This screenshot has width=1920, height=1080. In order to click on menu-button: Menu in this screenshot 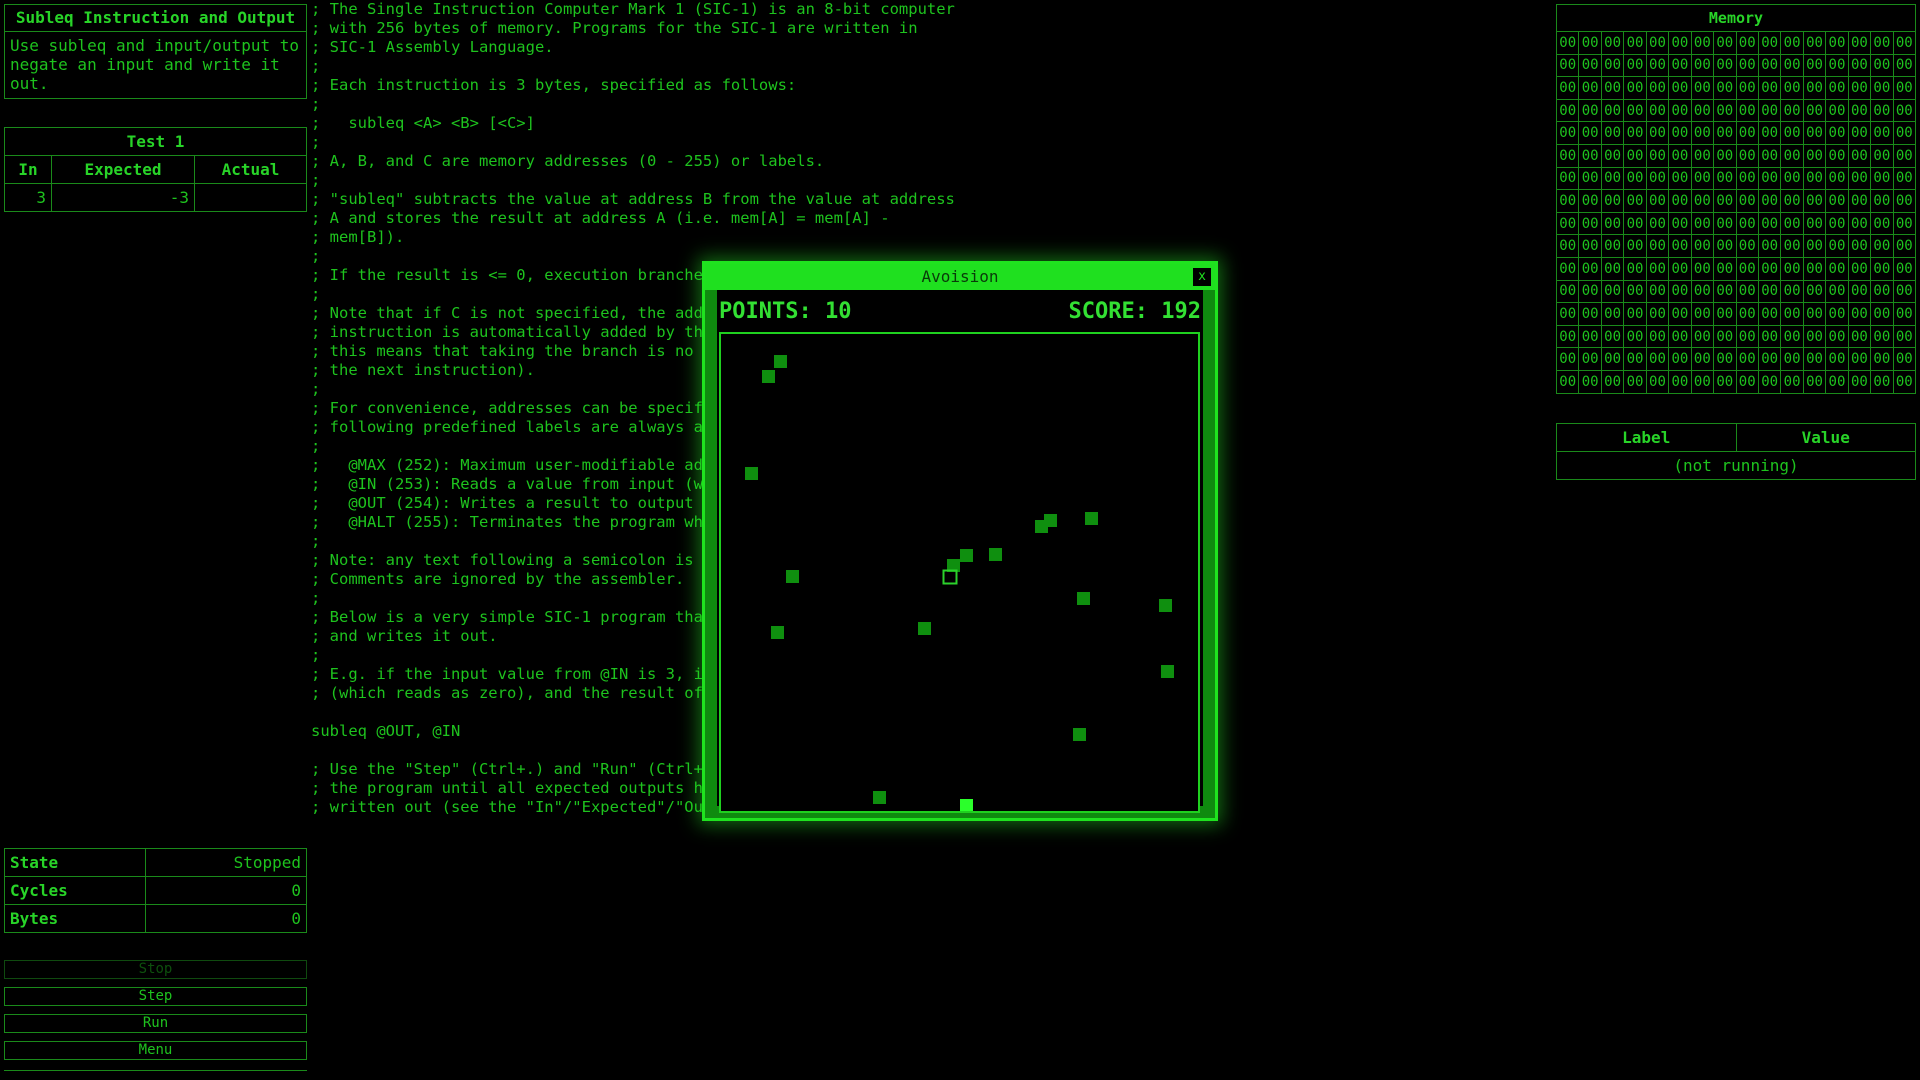, I will do `click(155, 1050)`.